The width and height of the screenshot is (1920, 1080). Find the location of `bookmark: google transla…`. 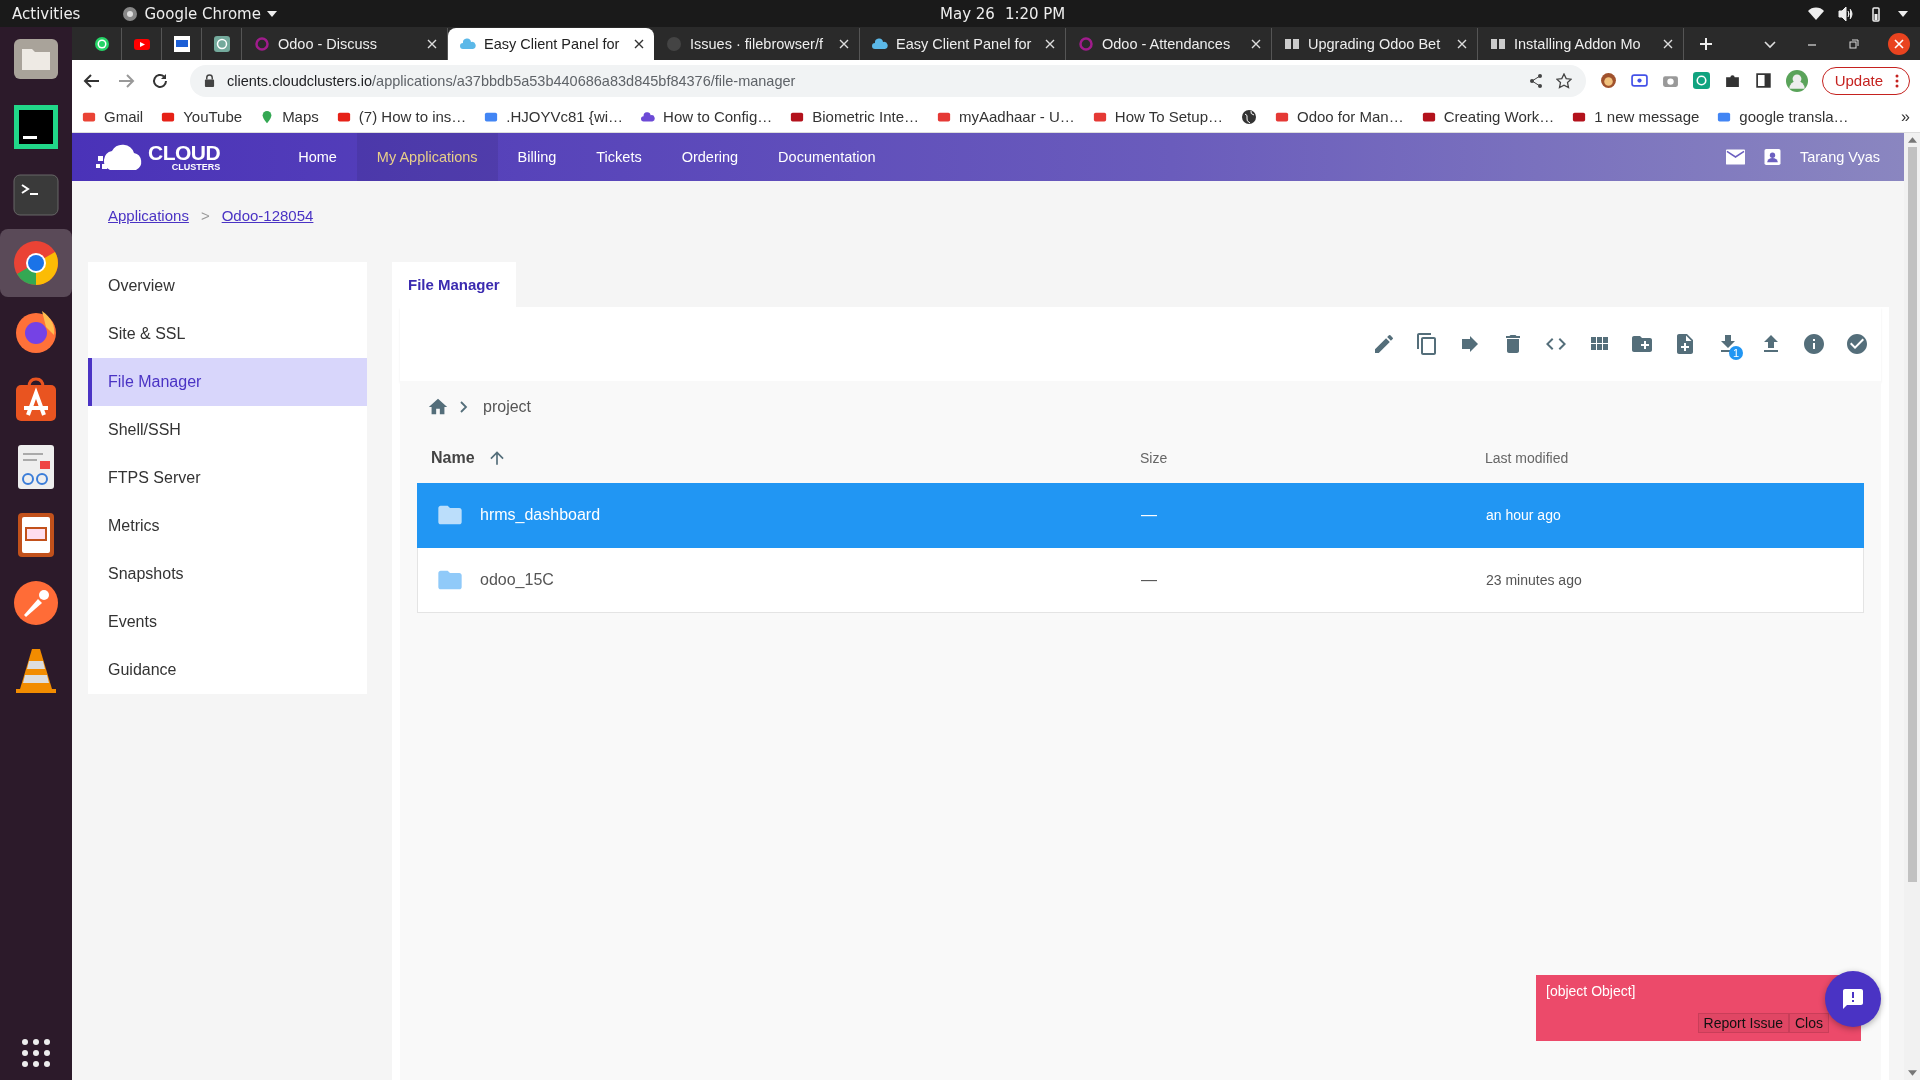

bookmark: google transla… is located at coordinates (1783, 116).